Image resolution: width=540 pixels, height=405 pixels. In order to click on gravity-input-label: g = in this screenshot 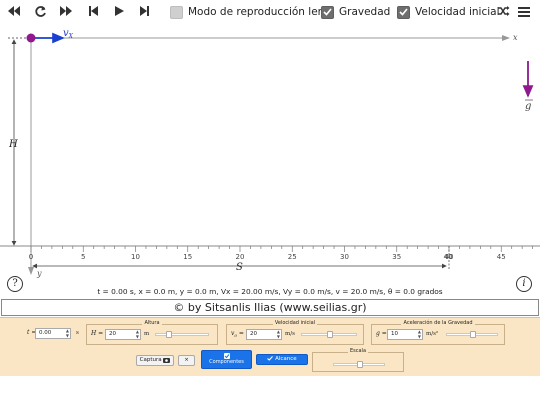, I will do `click(381, 333)`.